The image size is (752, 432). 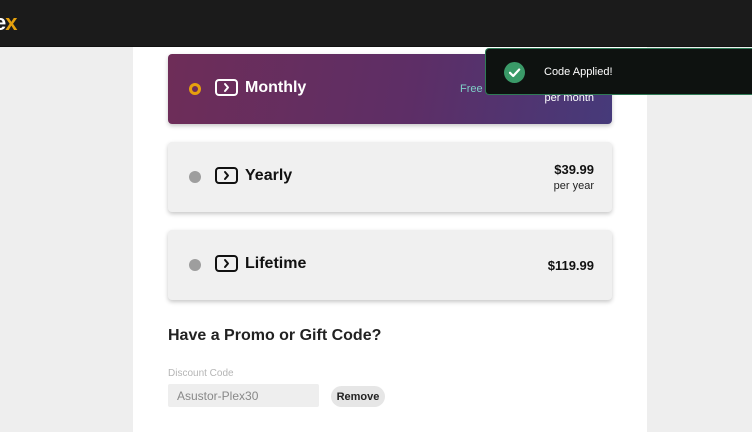 What do you see at coordinates (201, 373) in the screenshot?
I see `discount-code-label: Discount Code` at bounding box center [201, 373].